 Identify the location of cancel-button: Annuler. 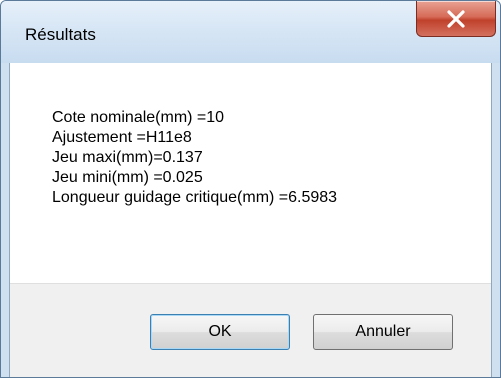
(383, 332).